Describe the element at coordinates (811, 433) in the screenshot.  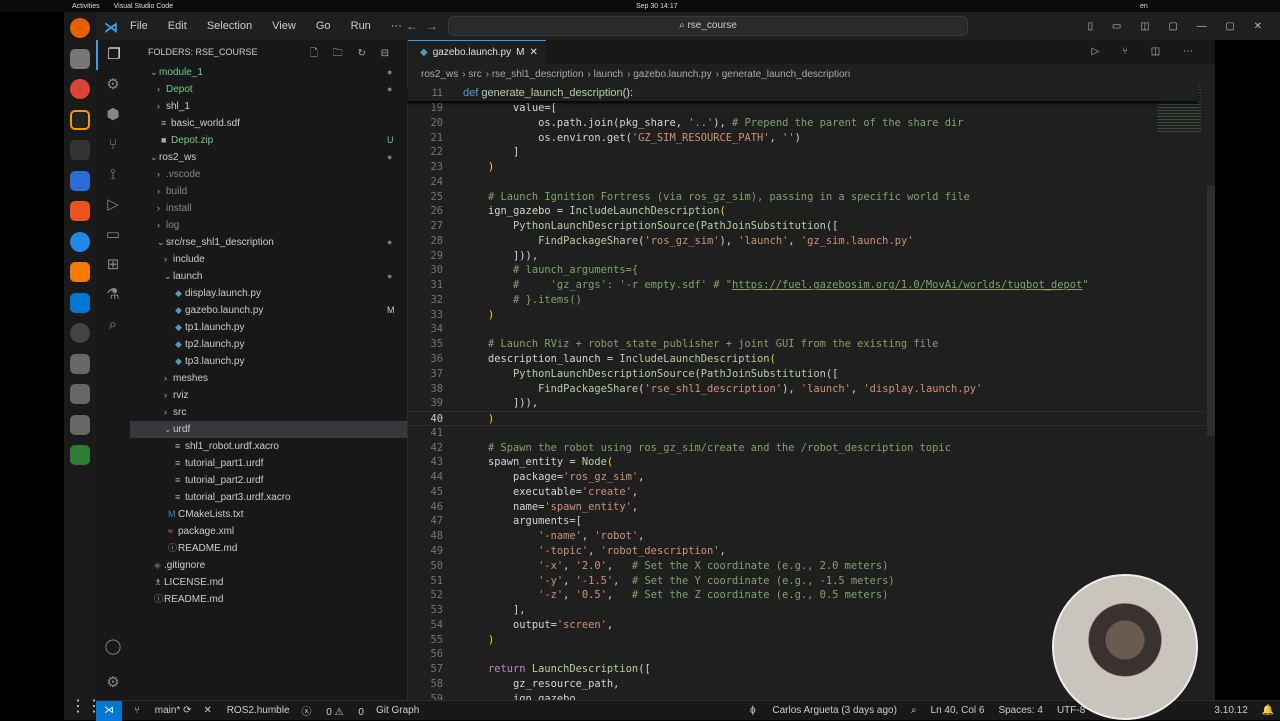
I see `code-line: 41` at that location.